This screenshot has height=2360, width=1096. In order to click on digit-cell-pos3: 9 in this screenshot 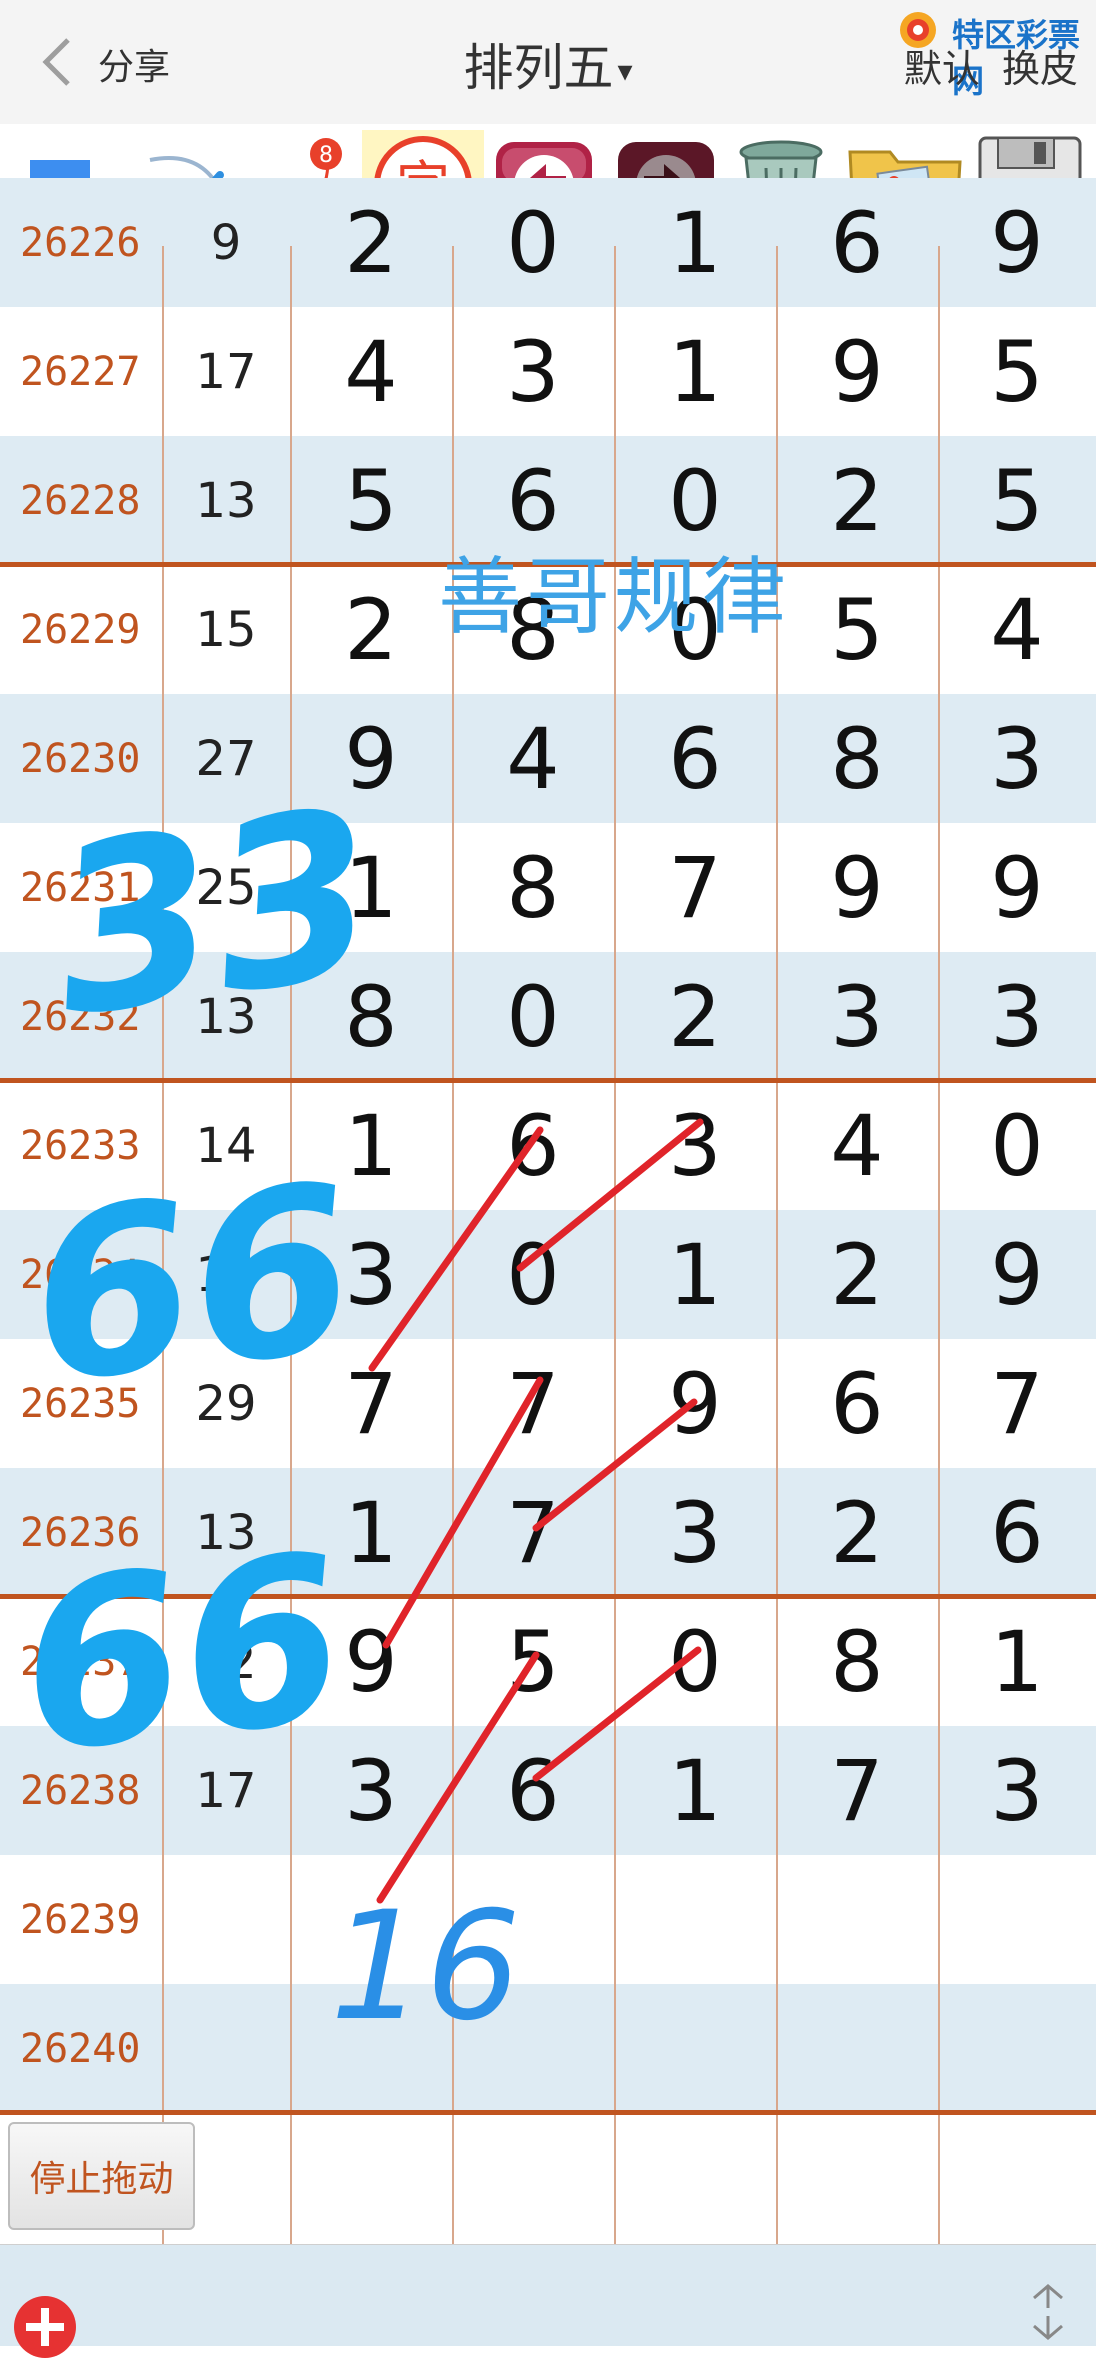, I will do `click(695, 1403)`.